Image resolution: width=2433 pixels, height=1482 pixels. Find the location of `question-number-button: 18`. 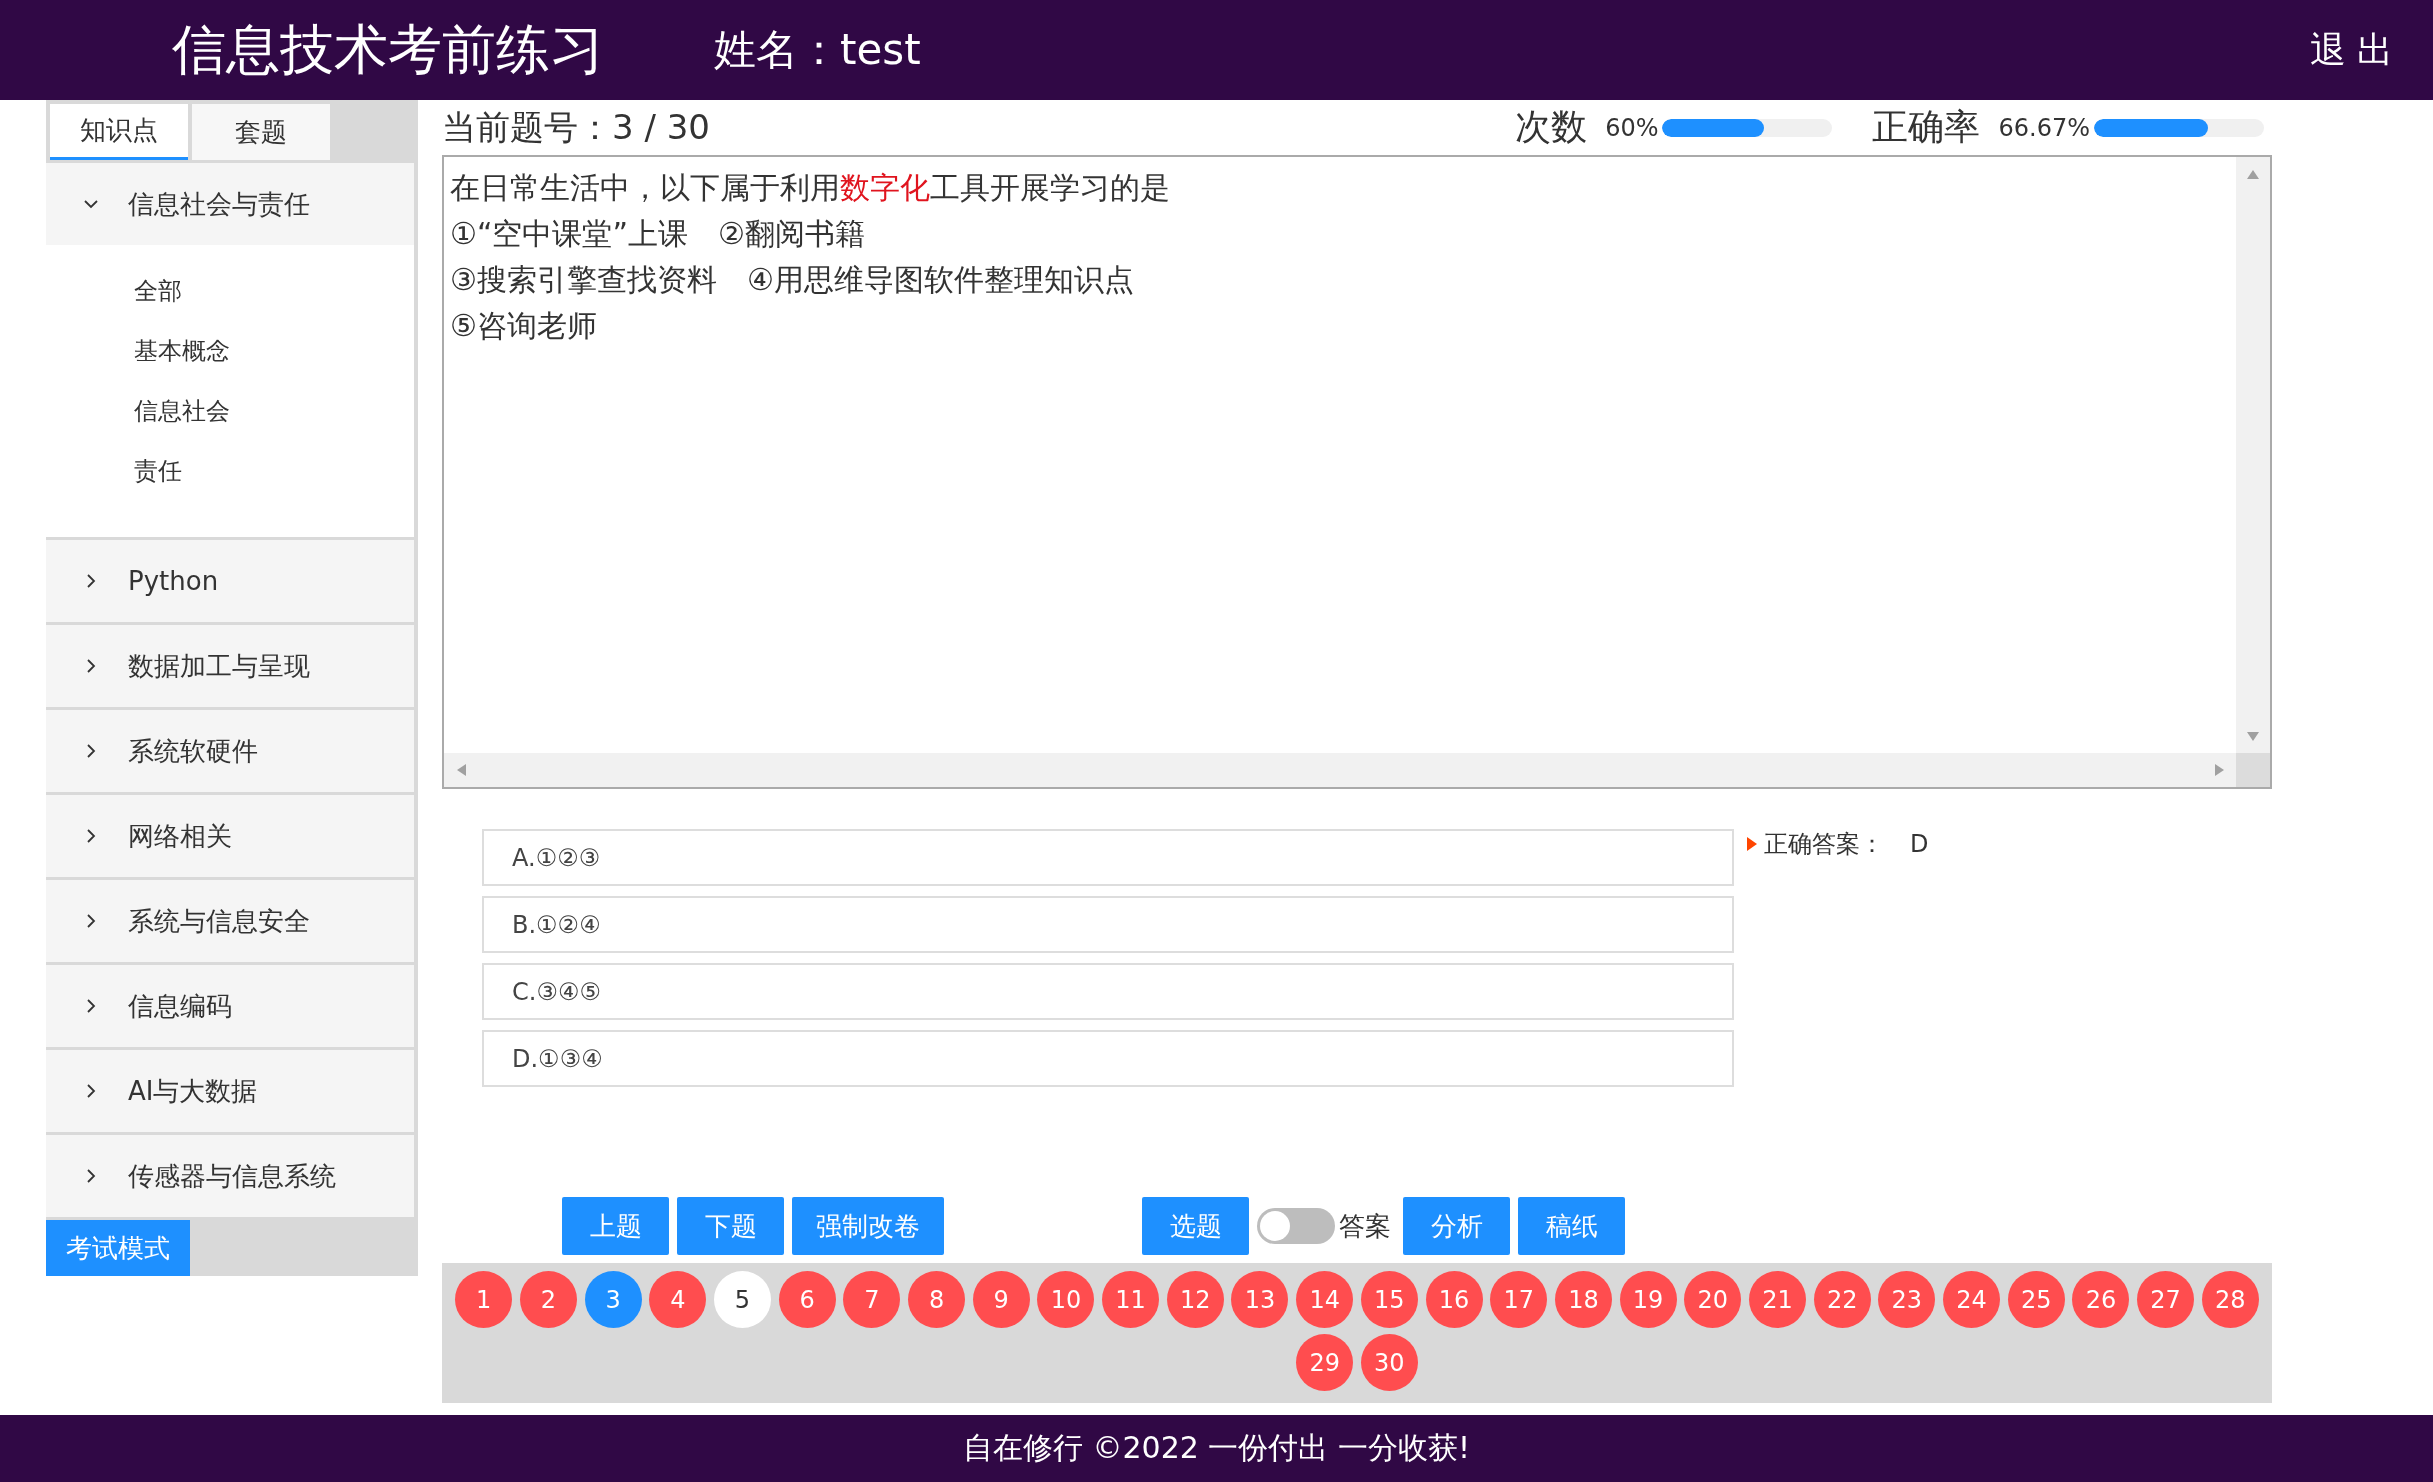

question-number-button: 18 is located at coordinates (1583, 1299).